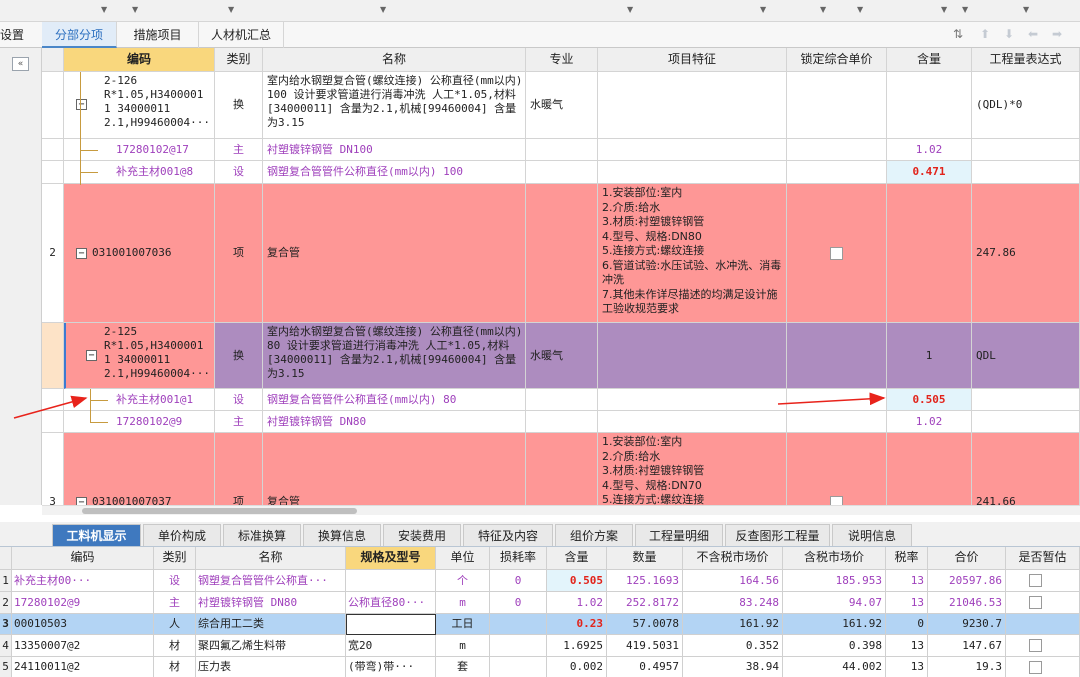  I want to click on tab-rencaiji-huizong: 人材机汇总, so click(241, 35).